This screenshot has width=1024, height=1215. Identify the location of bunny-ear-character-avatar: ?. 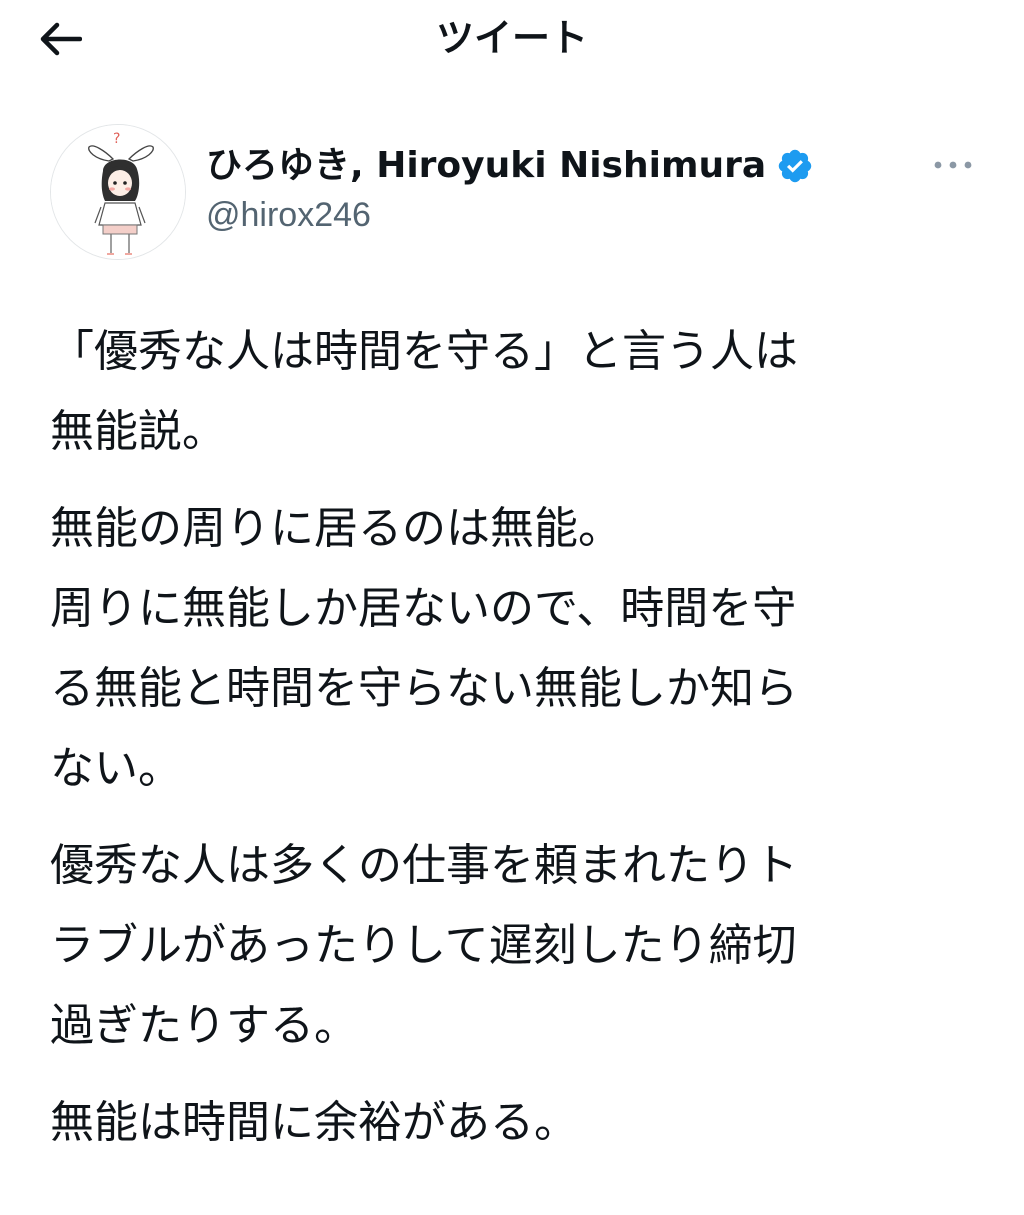
(118, 192).